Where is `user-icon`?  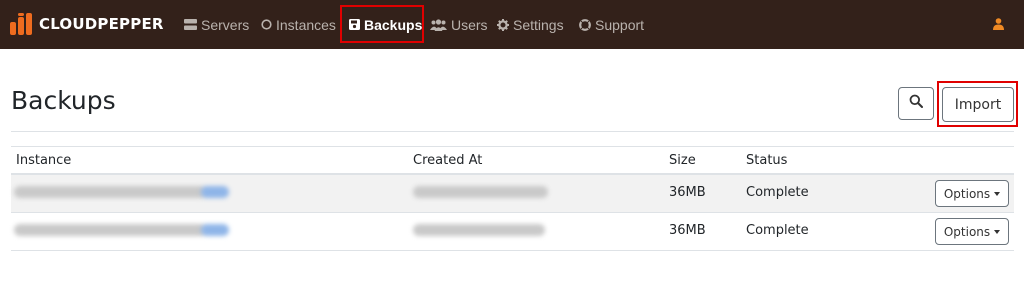
user-icon is located at coordinates (998, 26).